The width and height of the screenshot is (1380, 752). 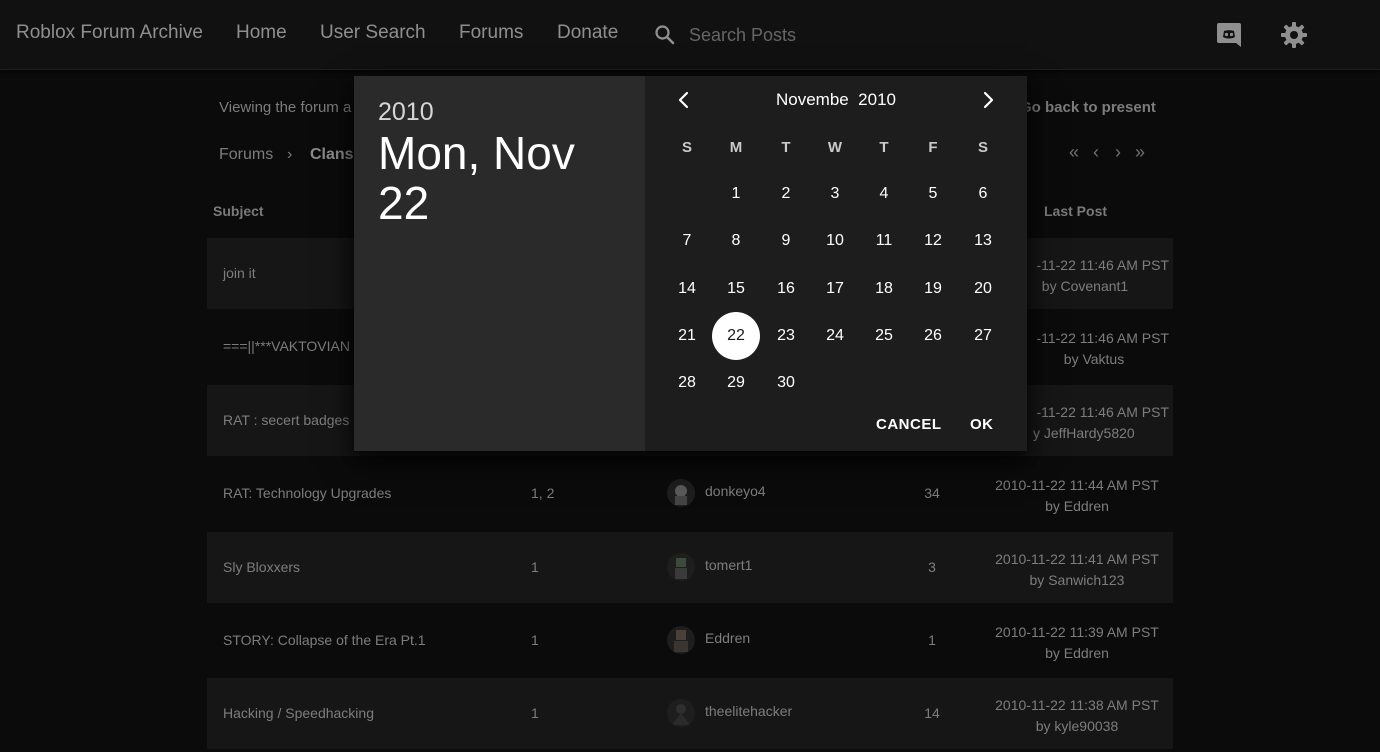 I want to click on selected-date: Mon, Nov 22, so click(x=503, y=178).